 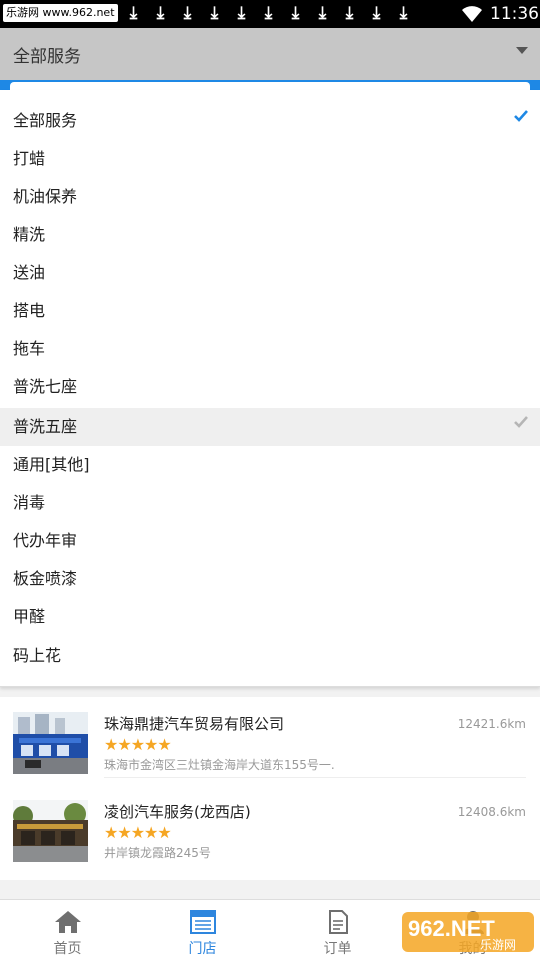 I want to click on search-bar-edge, so click(x=270, y=86).